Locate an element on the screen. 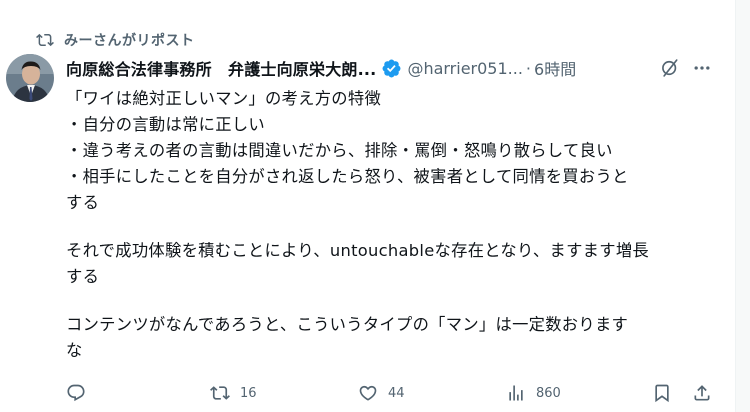  action-bar: 16 44 860 is located at coordinates (395, 393).